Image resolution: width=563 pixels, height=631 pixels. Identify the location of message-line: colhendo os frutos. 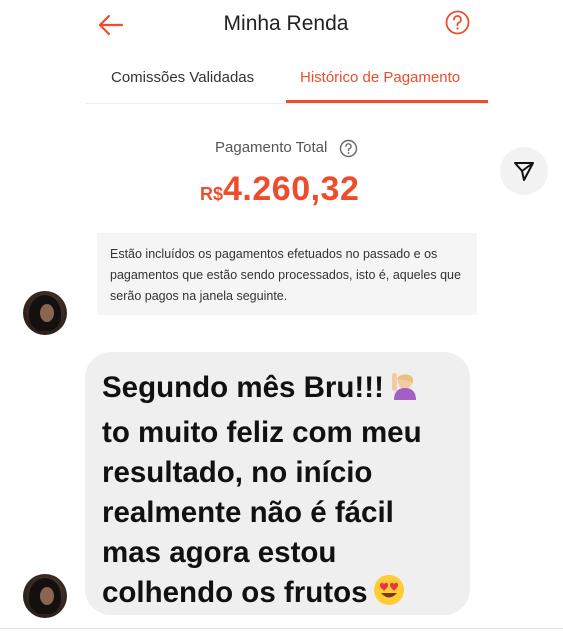
(279, 595).